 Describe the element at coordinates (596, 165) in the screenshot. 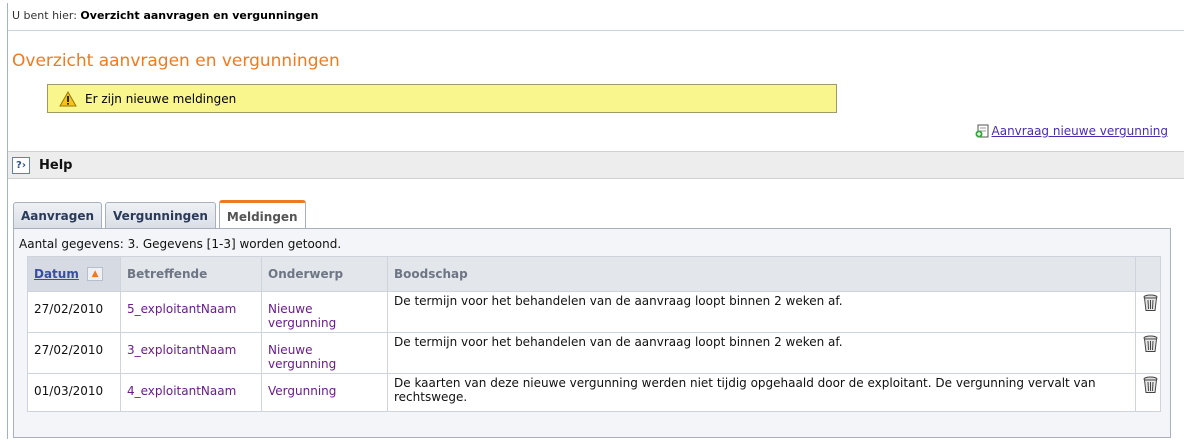

I see `help-bar: ?› Help` at that location.